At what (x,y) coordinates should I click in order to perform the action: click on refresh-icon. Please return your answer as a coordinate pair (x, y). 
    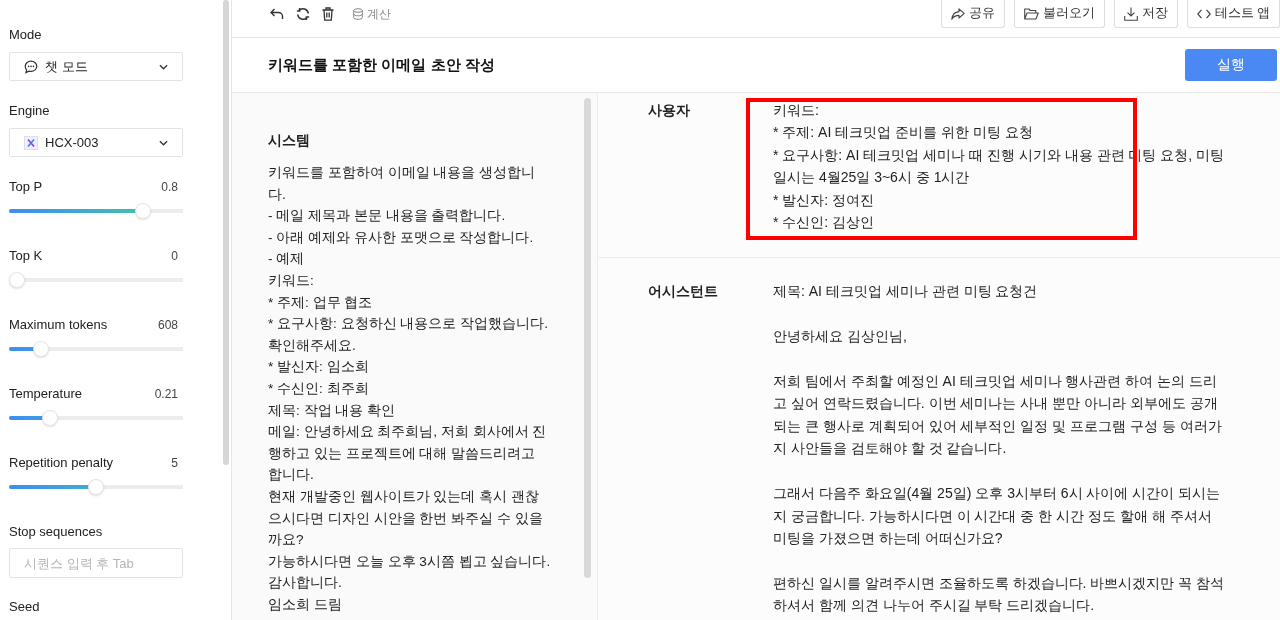
    Looking at the image, I should click on (303, 14).